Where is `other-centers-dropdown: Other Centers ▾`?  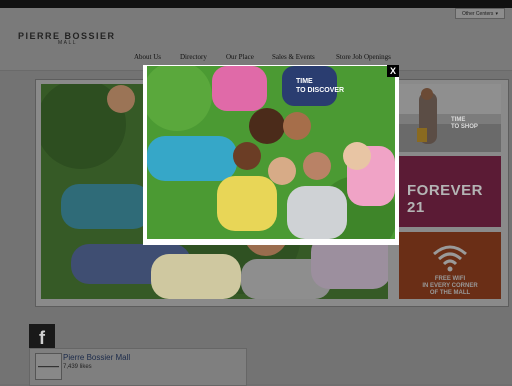 other-centers-dropdown: Other Centers ▾ is located at coordinates (480, 13).